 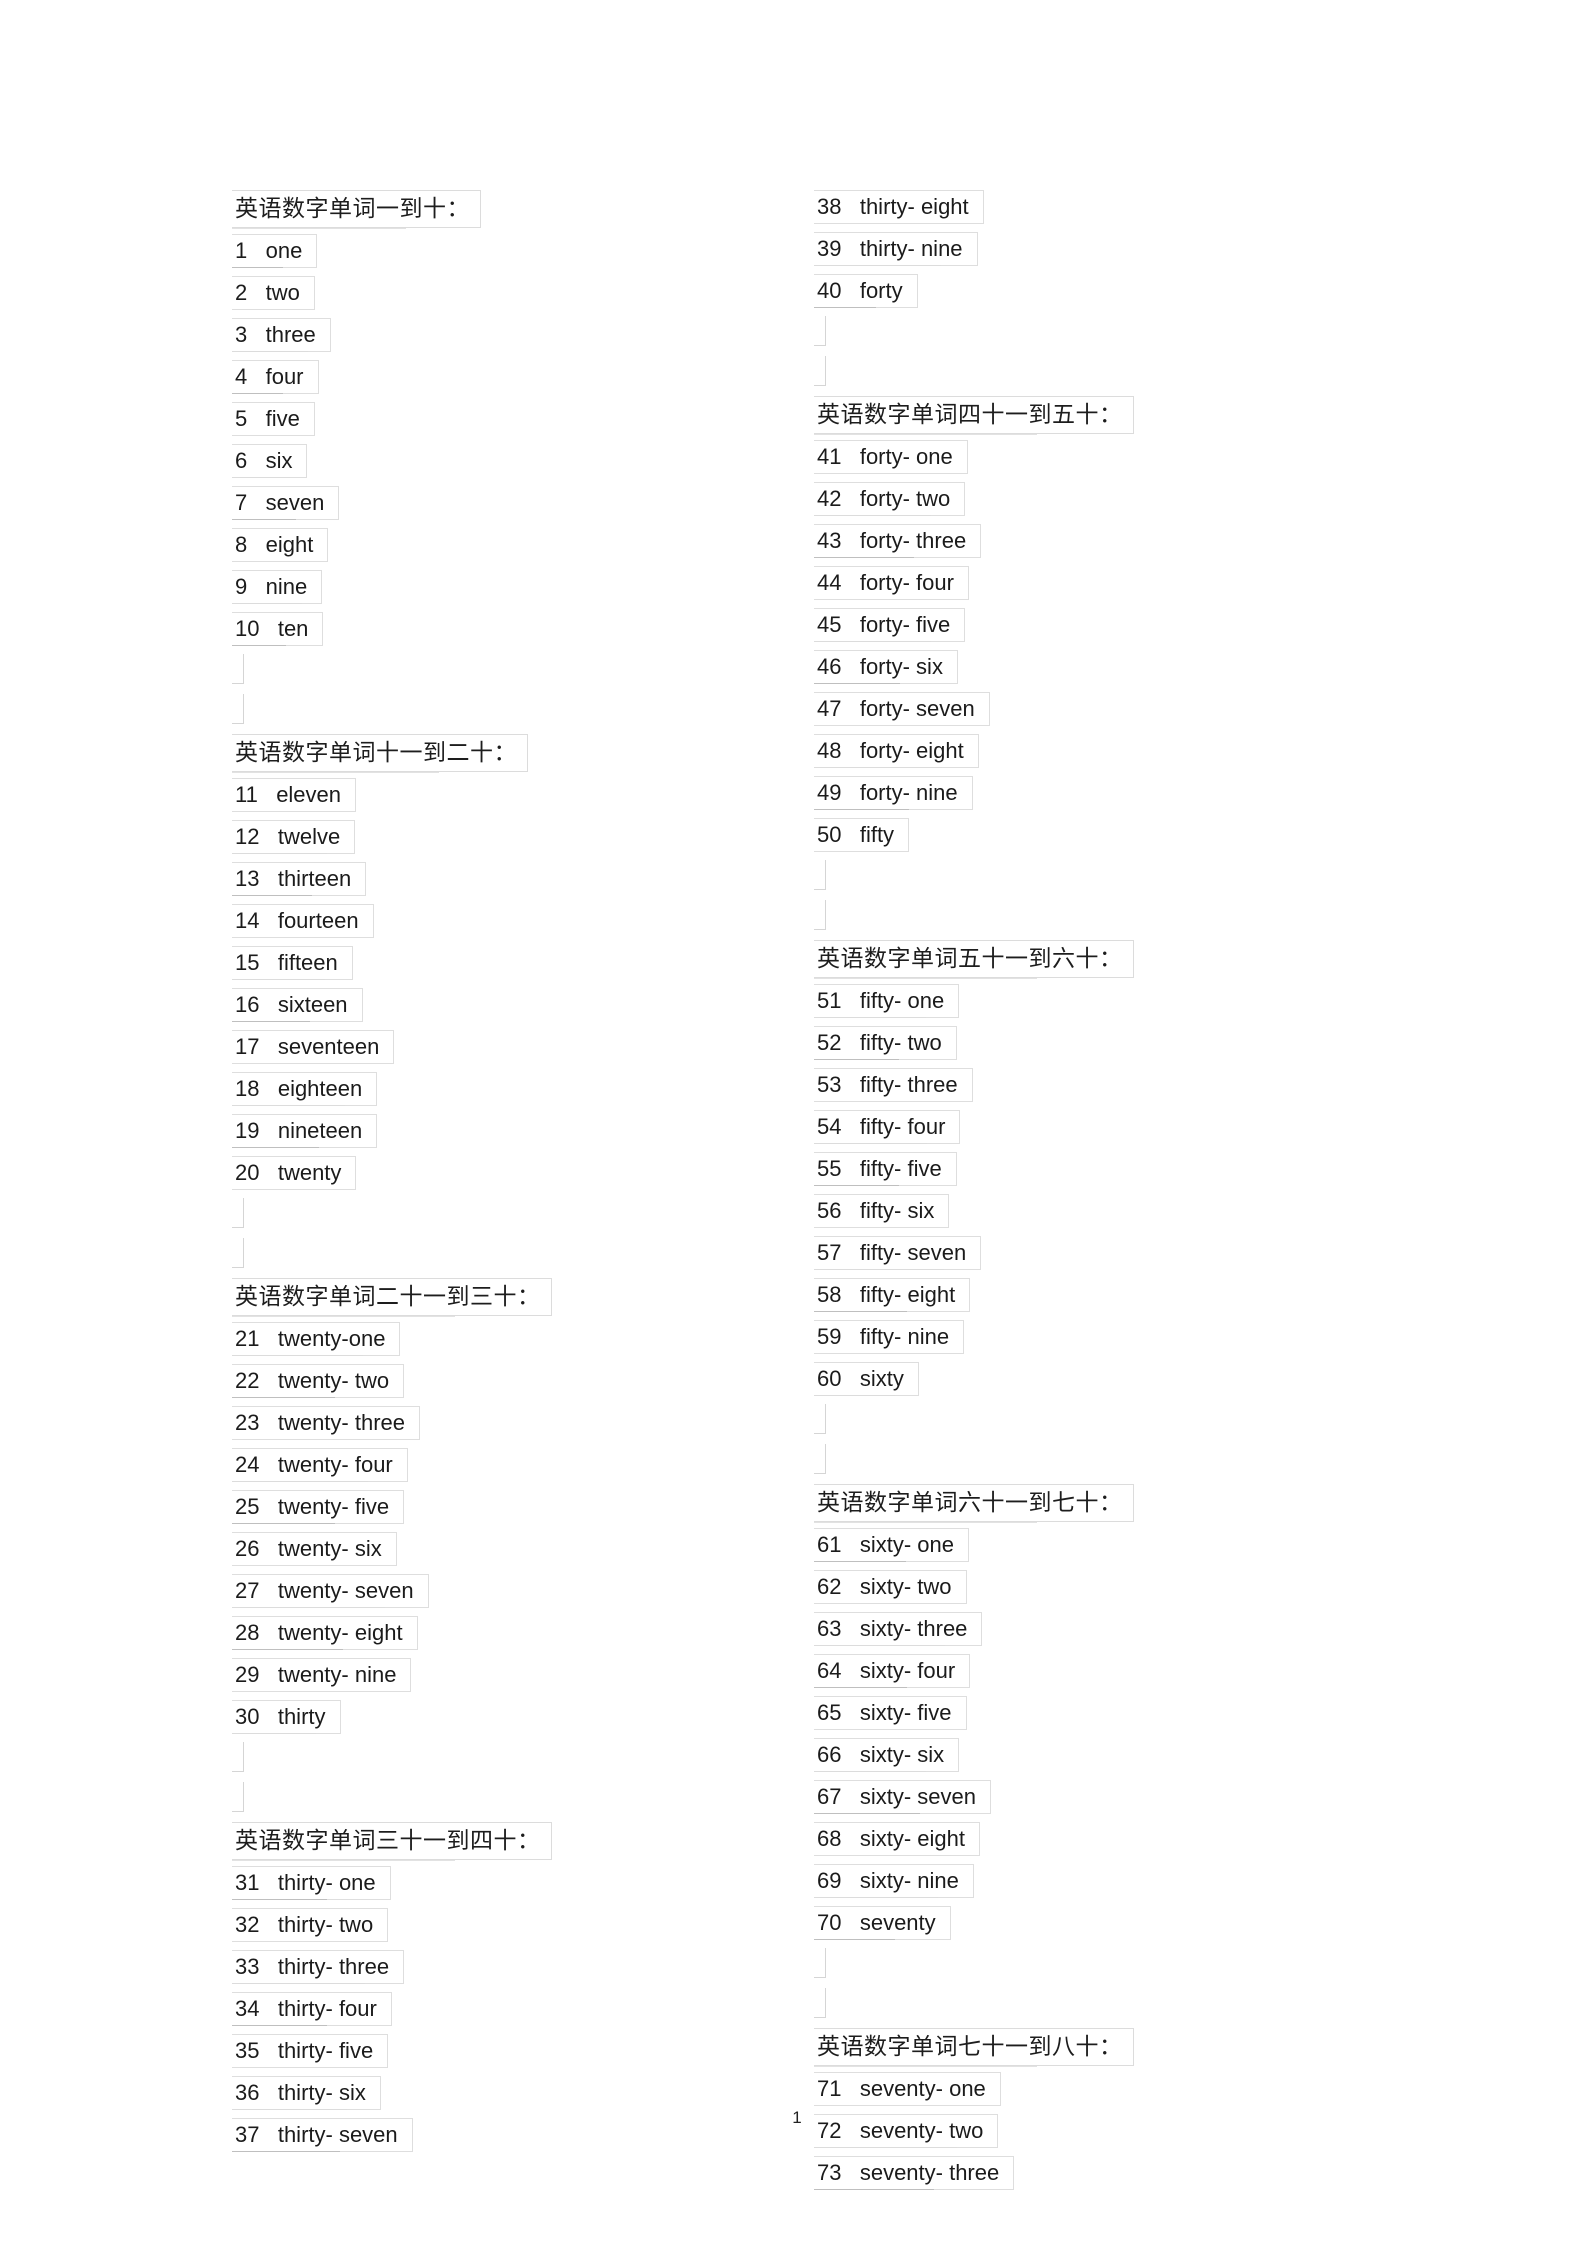 What do you see at coordinates (1114, 1506) in the screenshot?
I see `section-heading-row: 英语数字单词六十一到七十：` at bounding box center [1114, 1506].